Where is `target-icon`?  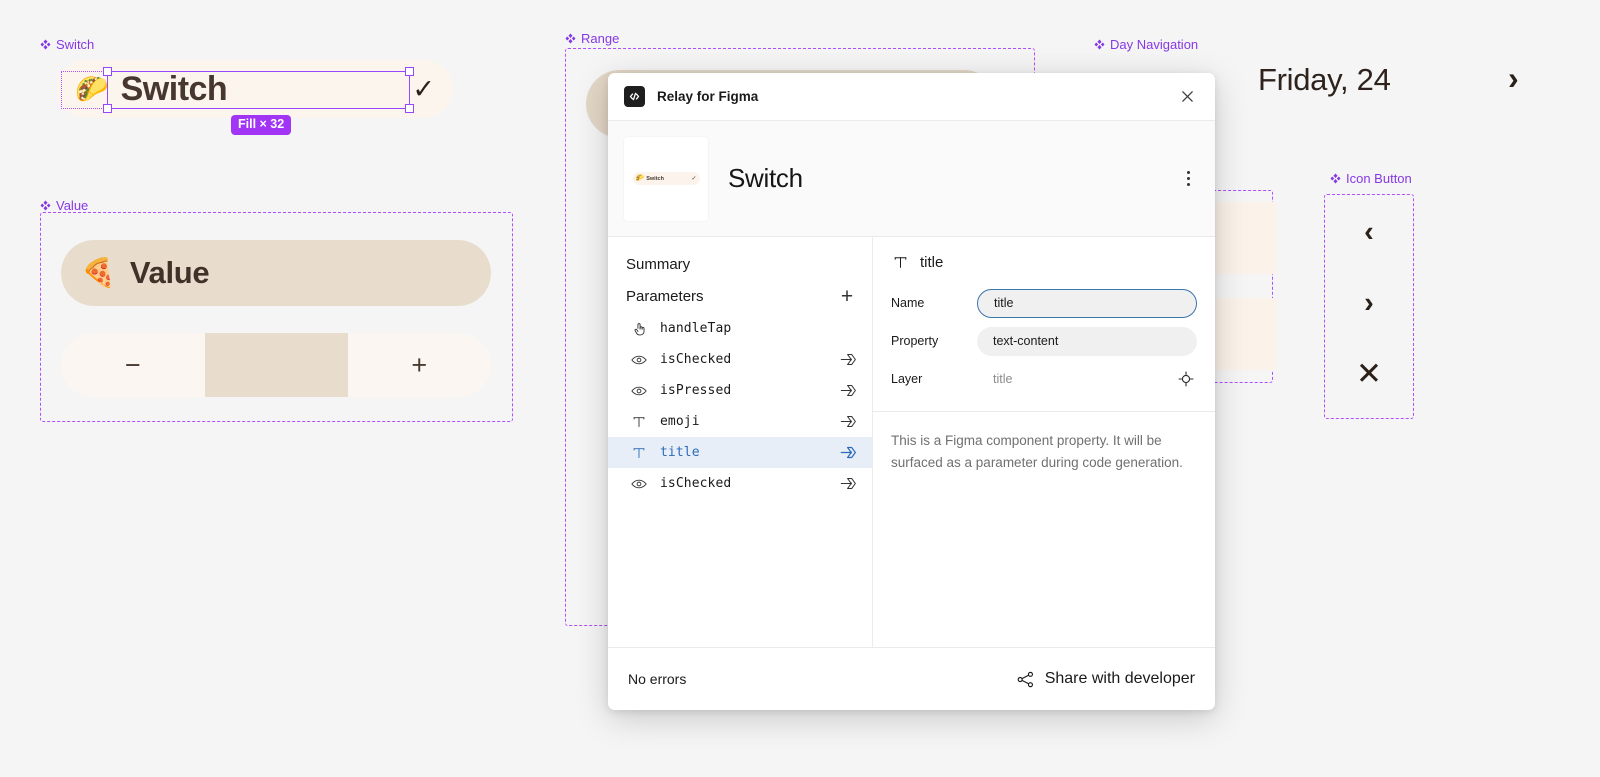 target-icon is located at coordinates (1186, 379).